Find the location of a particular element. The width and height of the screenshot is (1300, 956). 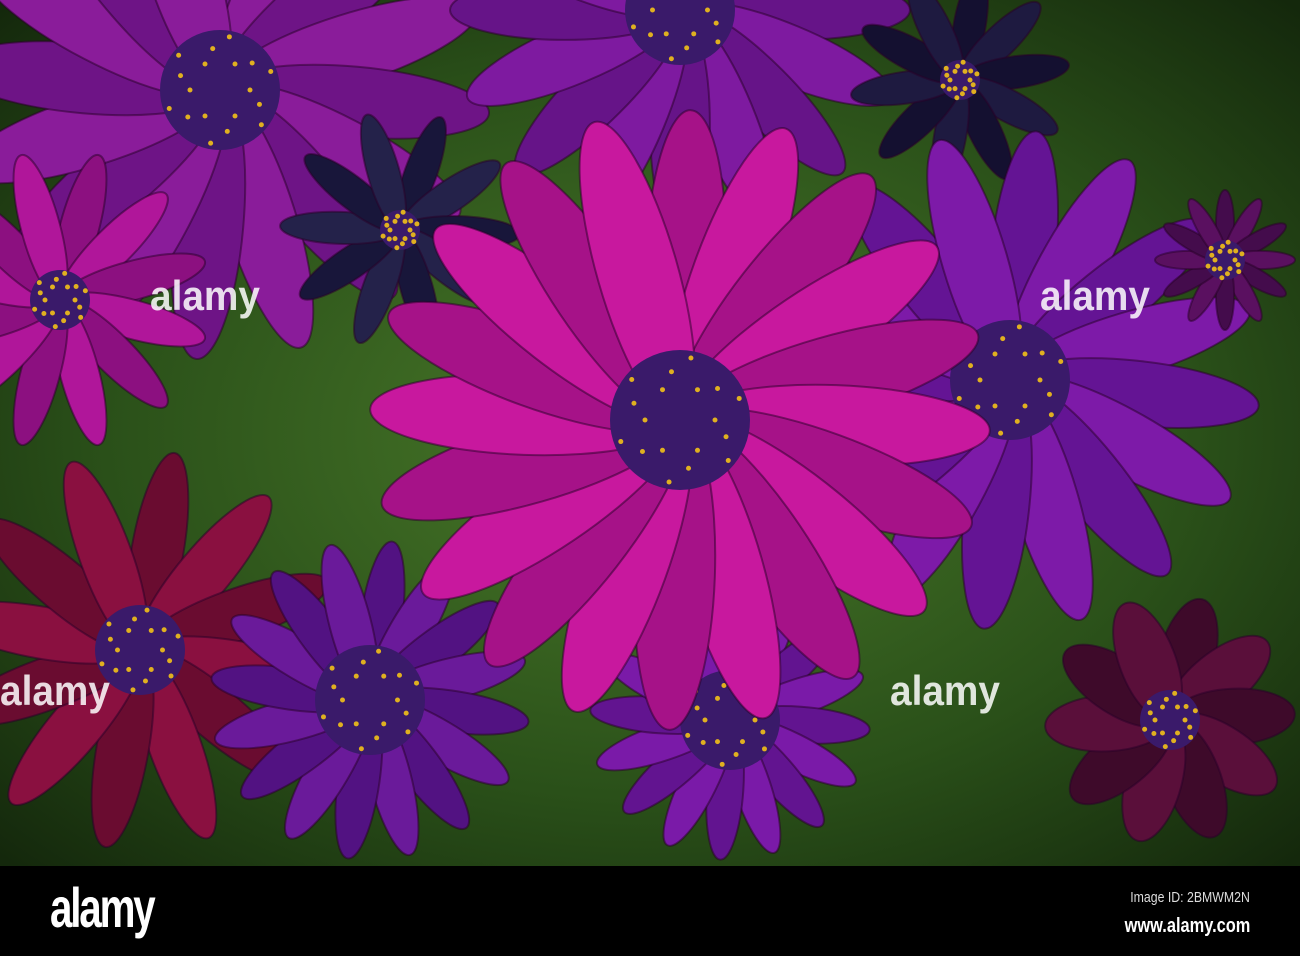

image-id: Image ID: 2BMWM2N is located at coordinates (1190, 897).